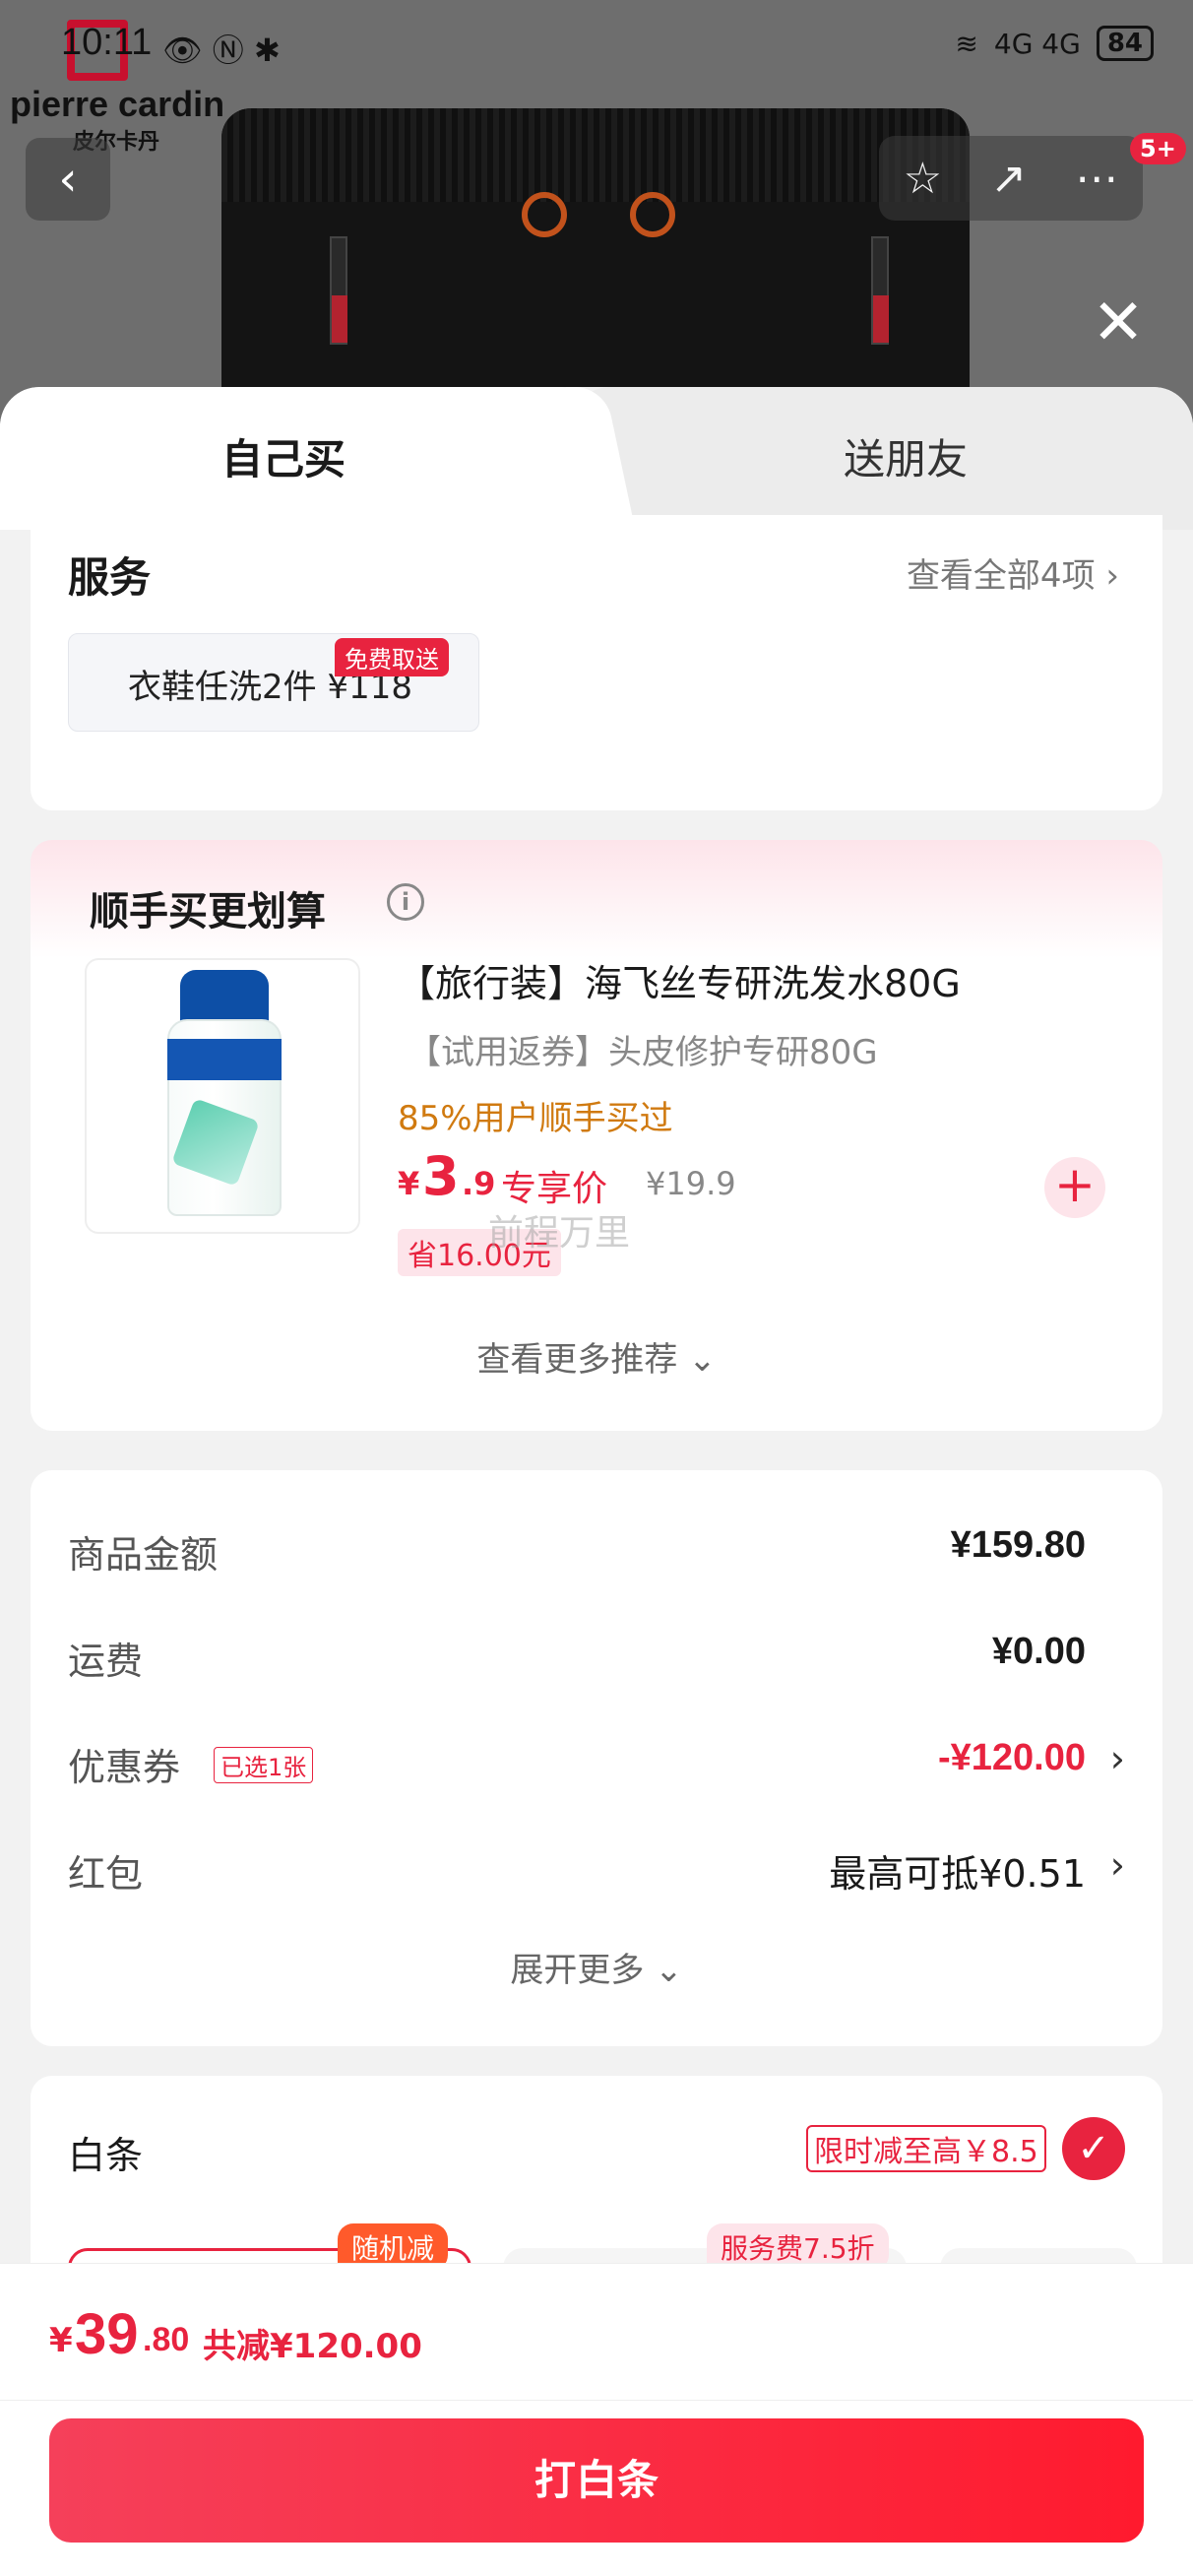 This screenshot has height=2576, width=1193. What do you see at coordinates (68, 179) in the screenshot?
I see `back-button: ‹` at bounding box center [68, 179].